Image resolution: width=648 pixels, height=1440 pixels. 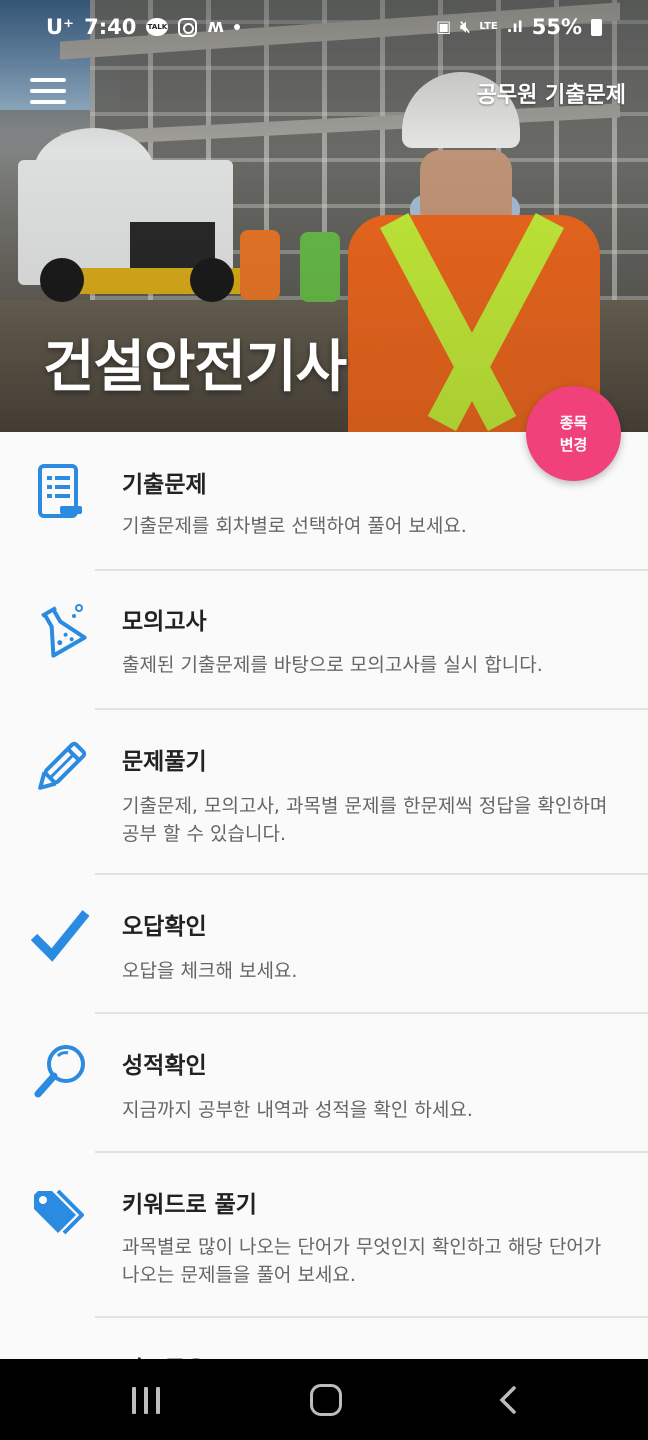 I want to click on instagram-icon, so click(x=188, y=27).